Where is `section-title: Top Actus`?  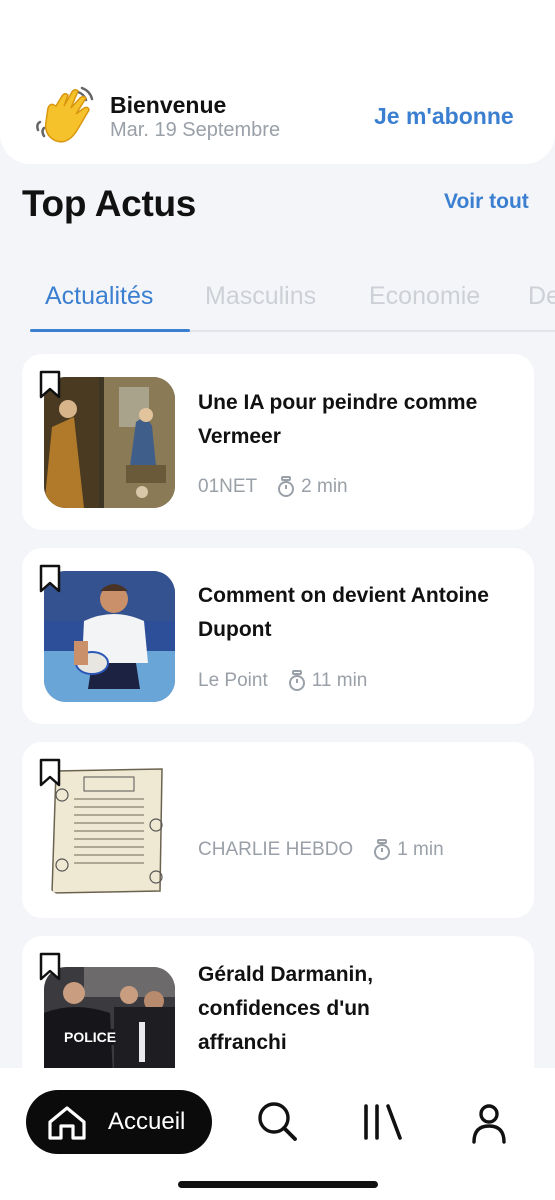
section-title: Top Actus is located at coordinates (109, 203).